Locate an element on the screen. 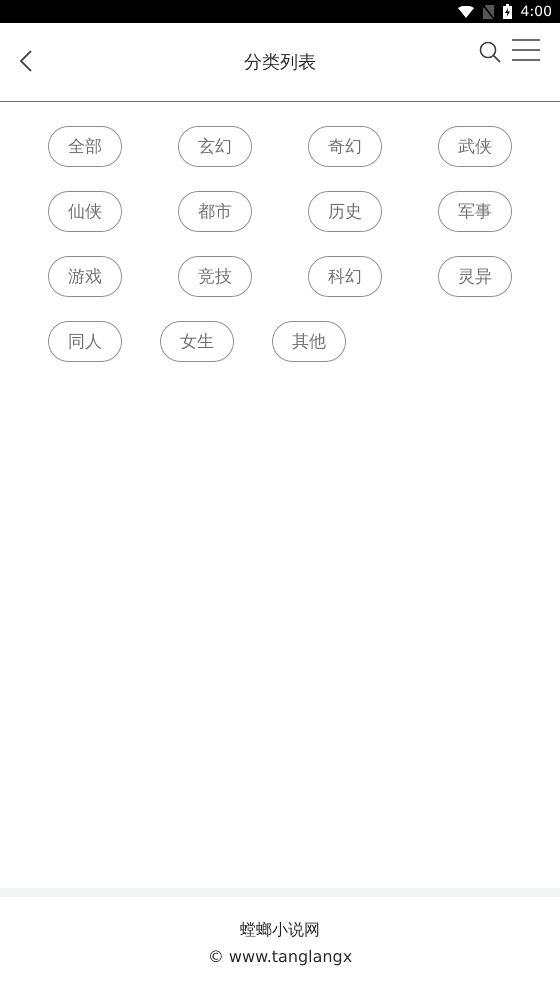  category-tag: 仙侠 is located at coordinates (85, 211).